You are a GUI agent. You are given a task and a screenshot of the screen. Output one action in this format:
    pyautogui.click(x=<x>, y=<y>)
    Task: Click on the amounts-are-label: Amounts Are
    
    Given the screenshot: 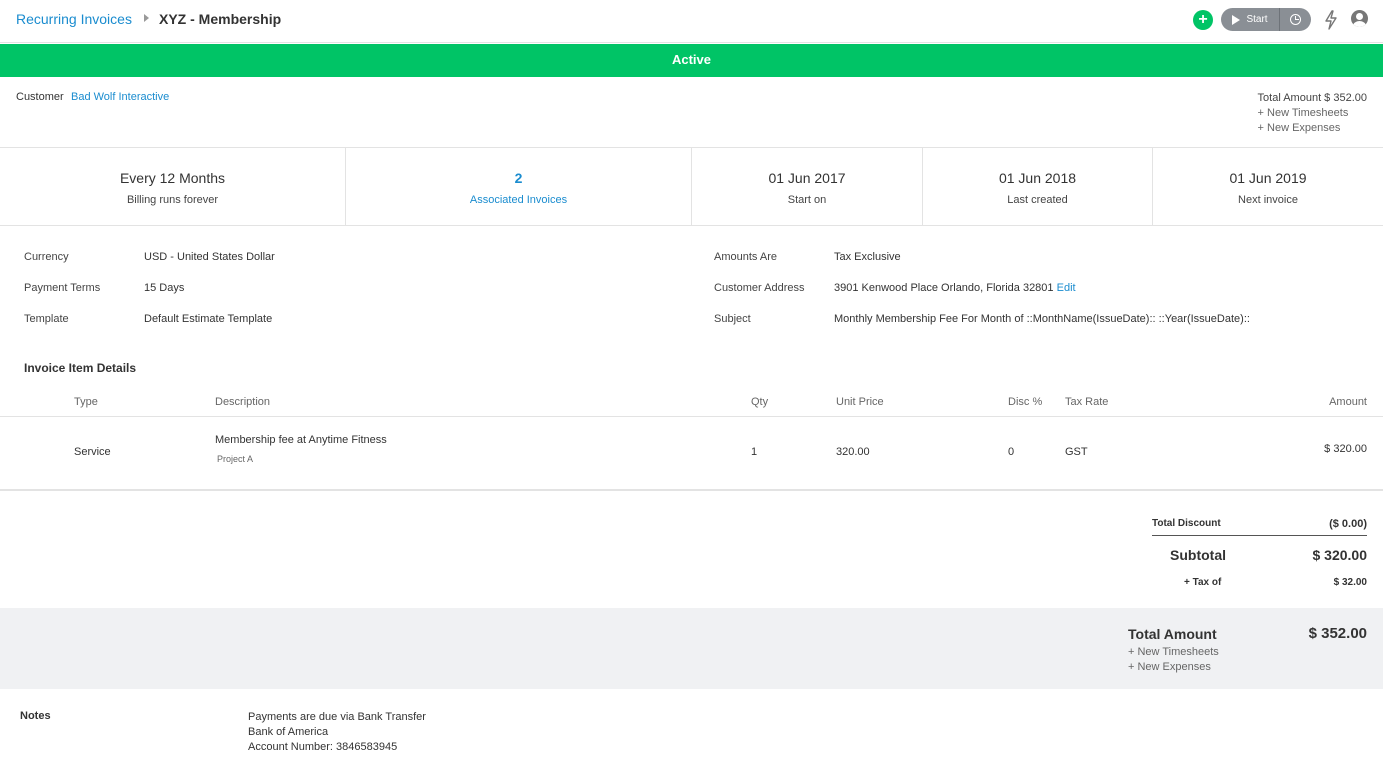 What is the action you would take?
    pyautogui.click(x=745, y=257)
    